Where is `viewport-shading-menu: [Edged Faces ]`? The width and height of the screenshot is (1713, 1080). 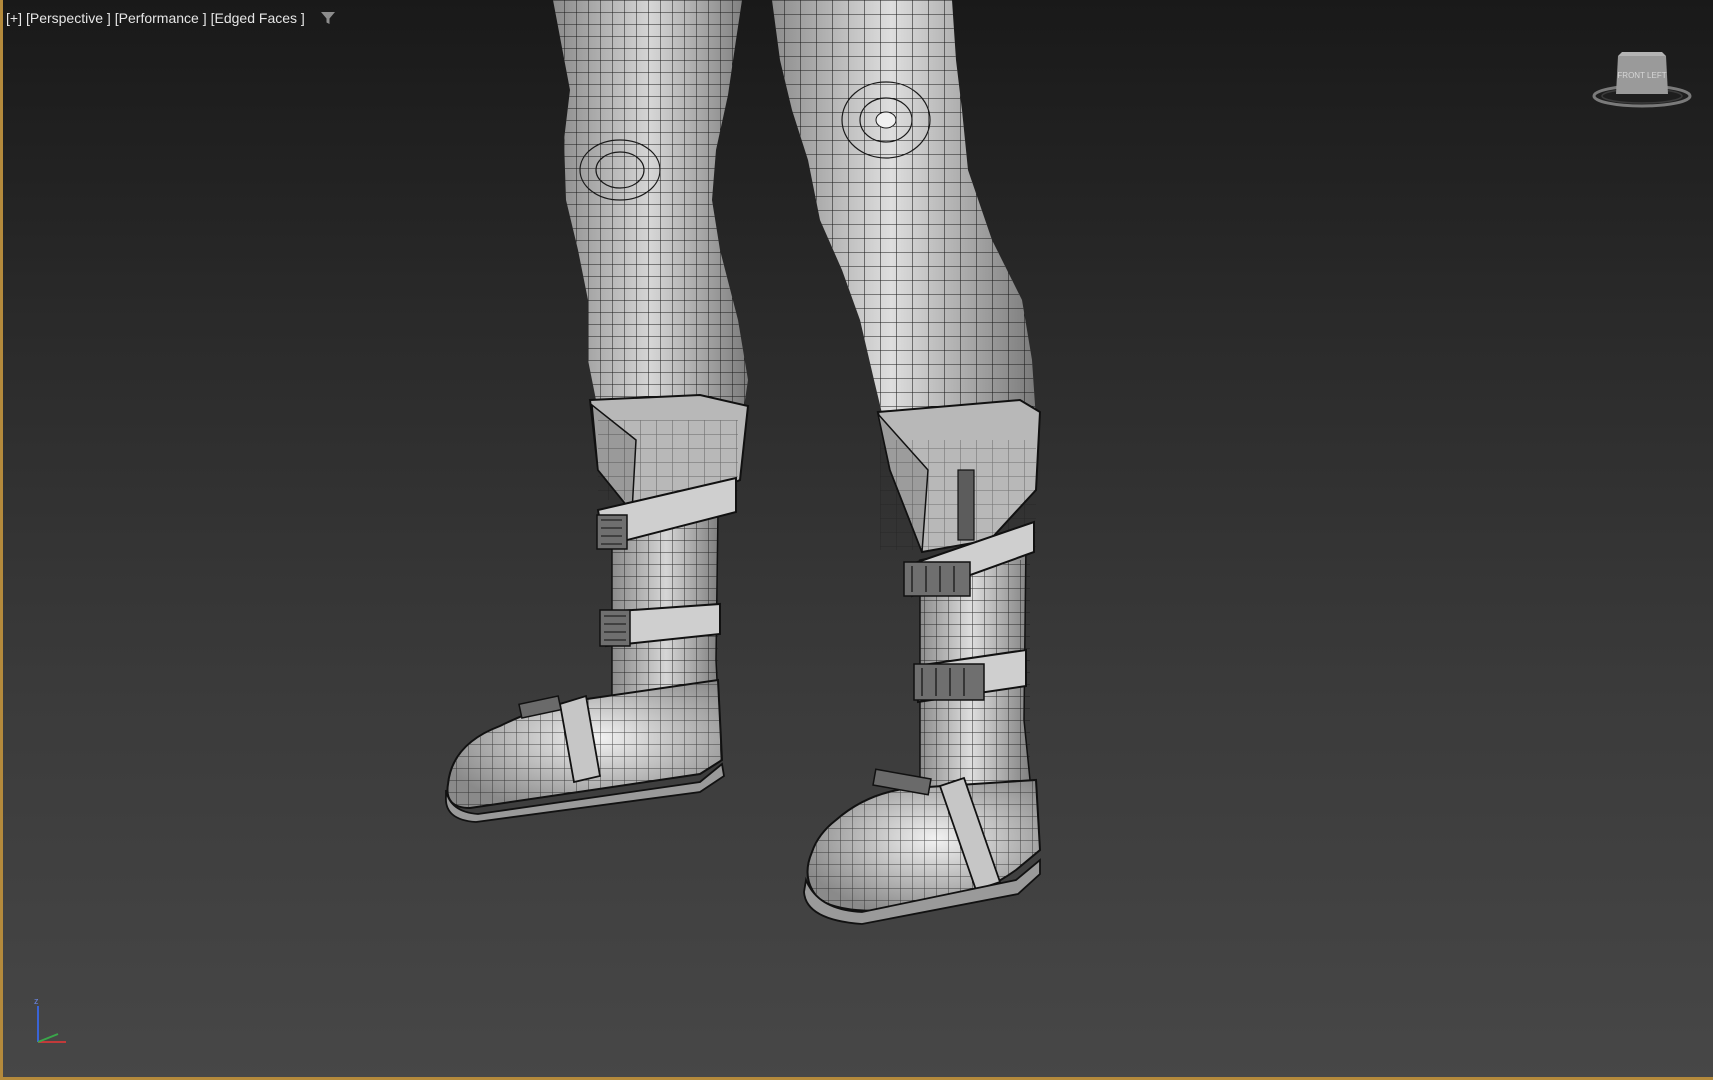 viewport-shading-menu: [Edged Faces ] is located at coordinates (258, 18).